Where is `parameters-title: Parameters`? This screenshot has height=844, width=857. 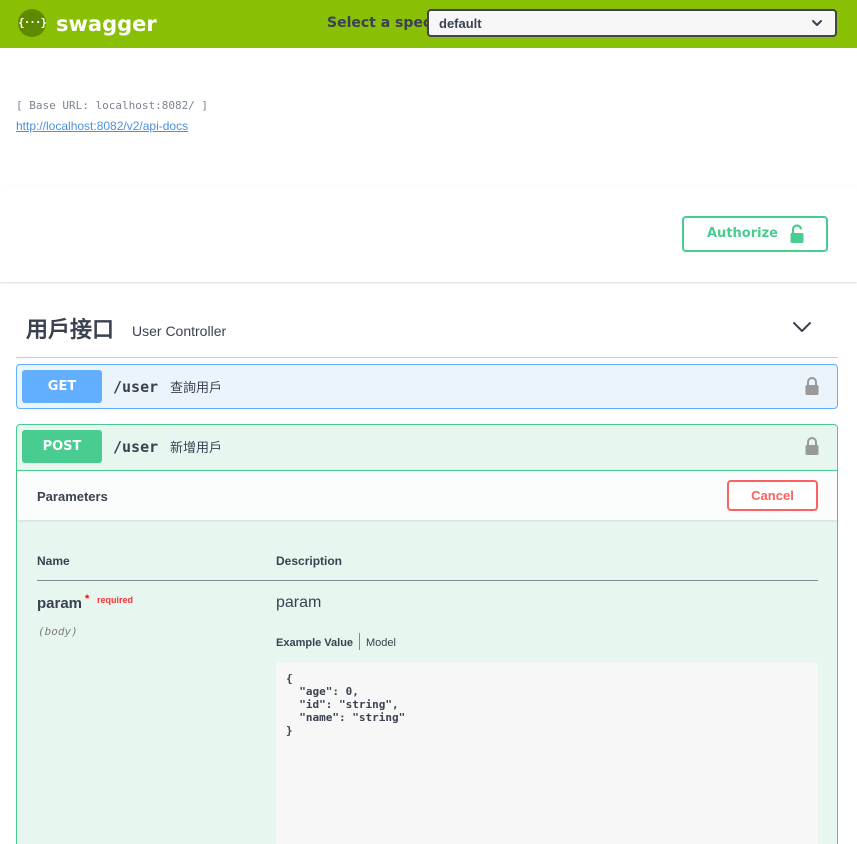 parameters-title: Parameters is located at coordinates (72, 496).